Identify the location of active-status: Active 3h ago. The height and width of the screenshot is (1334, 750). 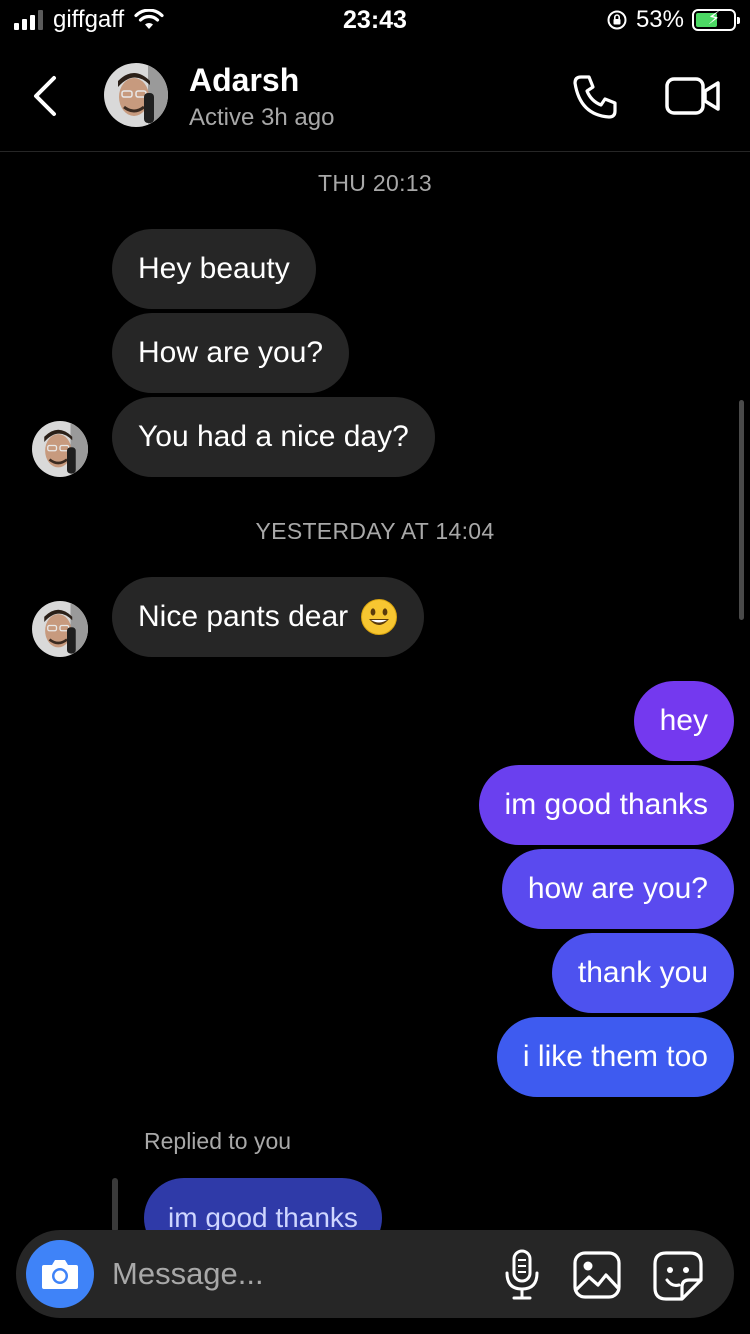
(262, 117).